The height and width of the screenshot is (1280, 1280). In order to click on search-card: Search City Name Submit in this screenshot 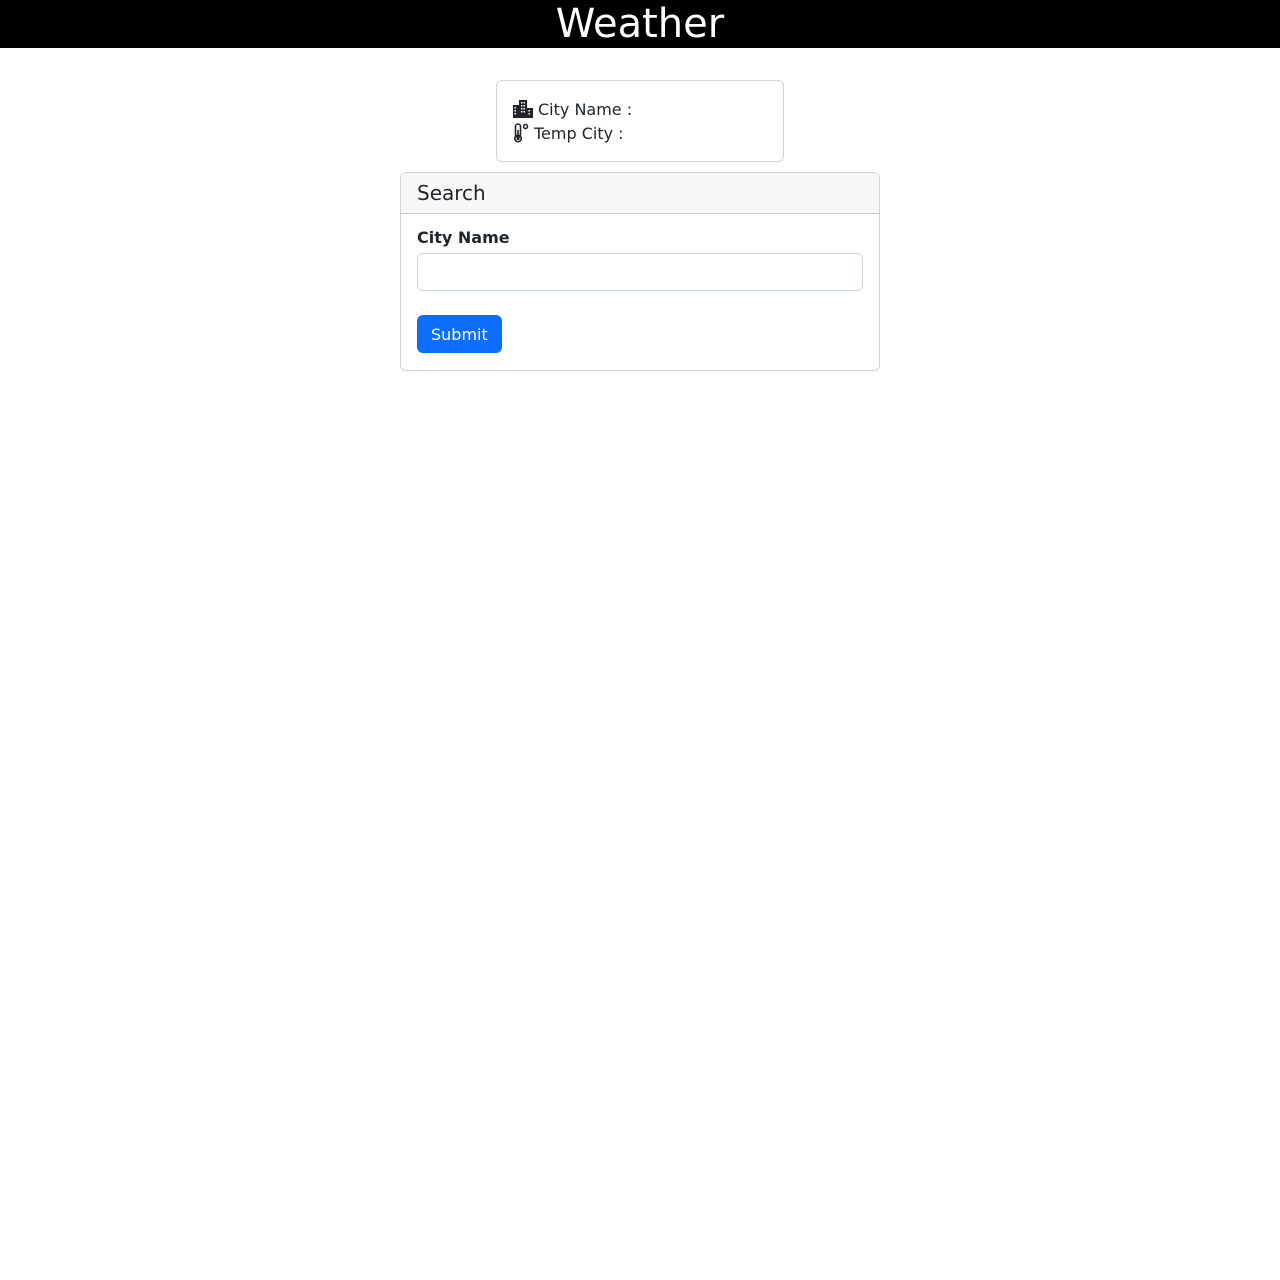, I will do `click(640, 271)`.